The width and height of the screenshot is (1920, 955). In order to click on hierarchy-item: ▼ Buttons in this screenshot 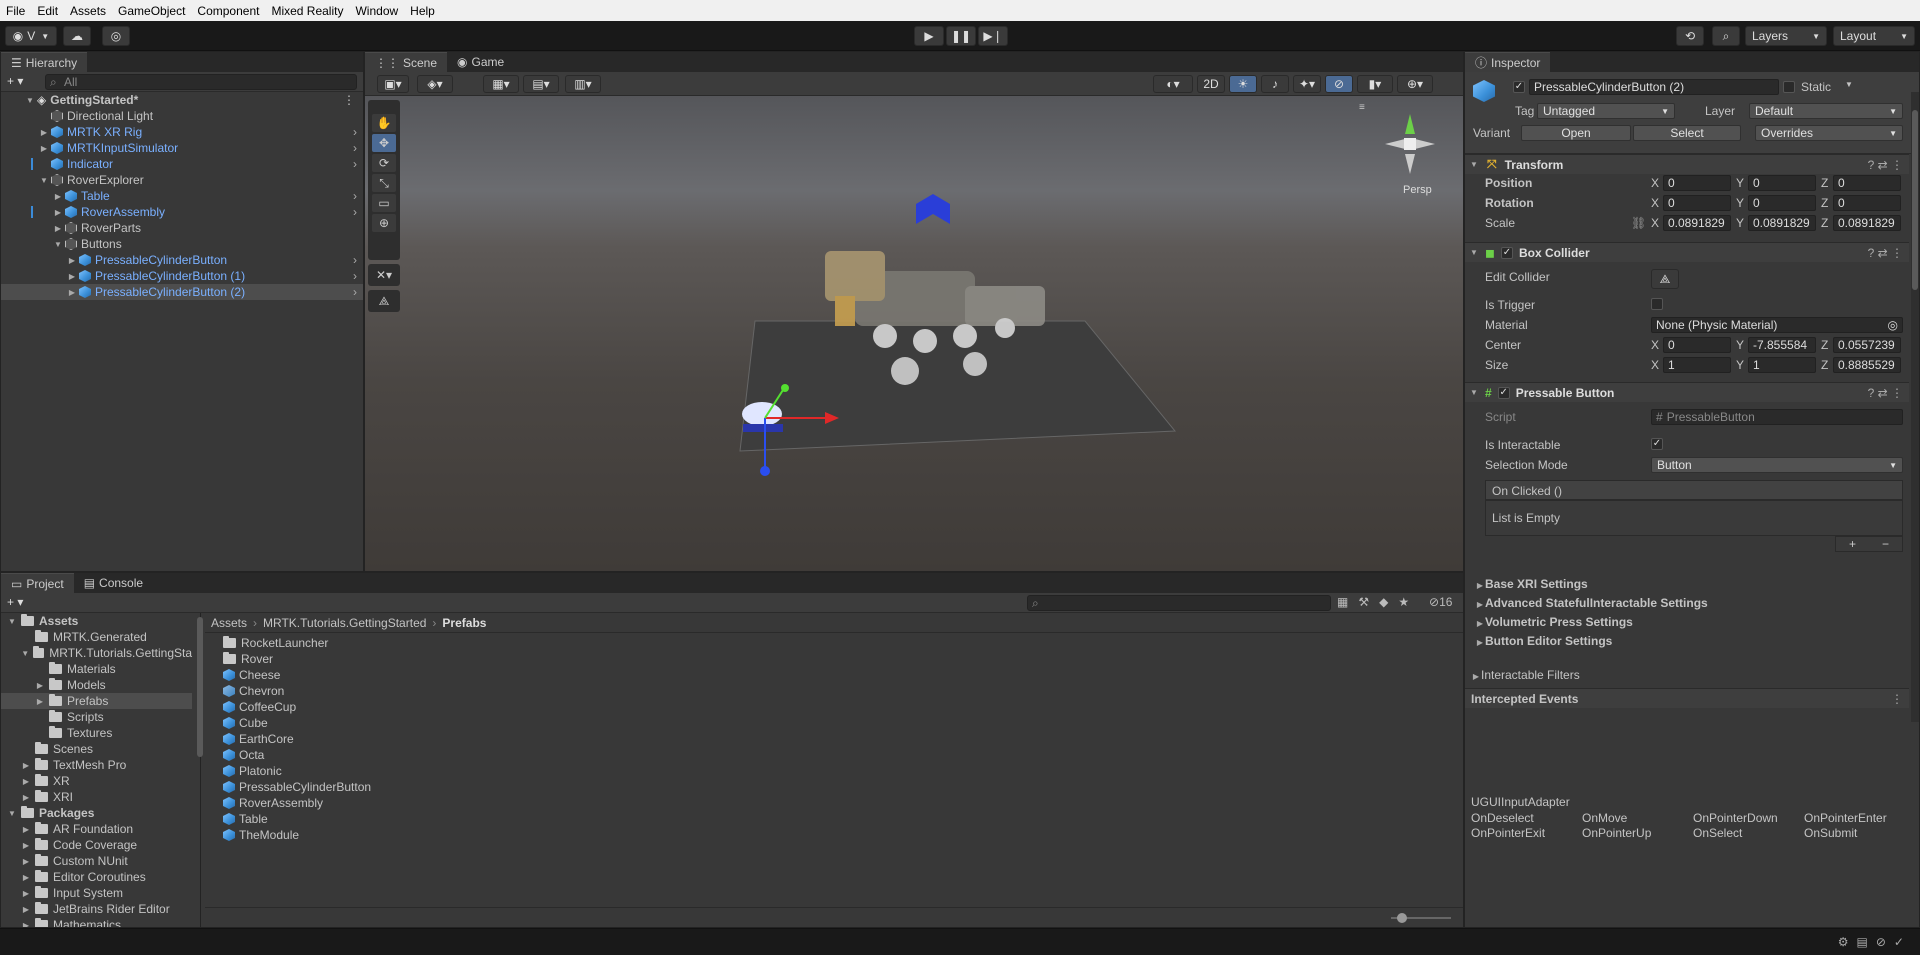, I will do `click(182, 244)`.